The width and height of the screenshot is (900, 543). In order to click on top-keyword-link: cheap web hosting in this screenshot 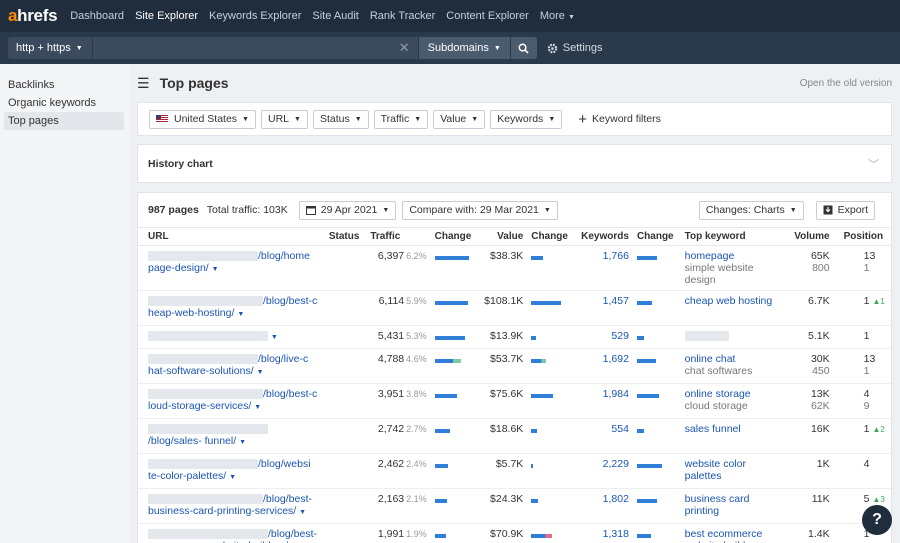, I will do `click(735, 301)`.